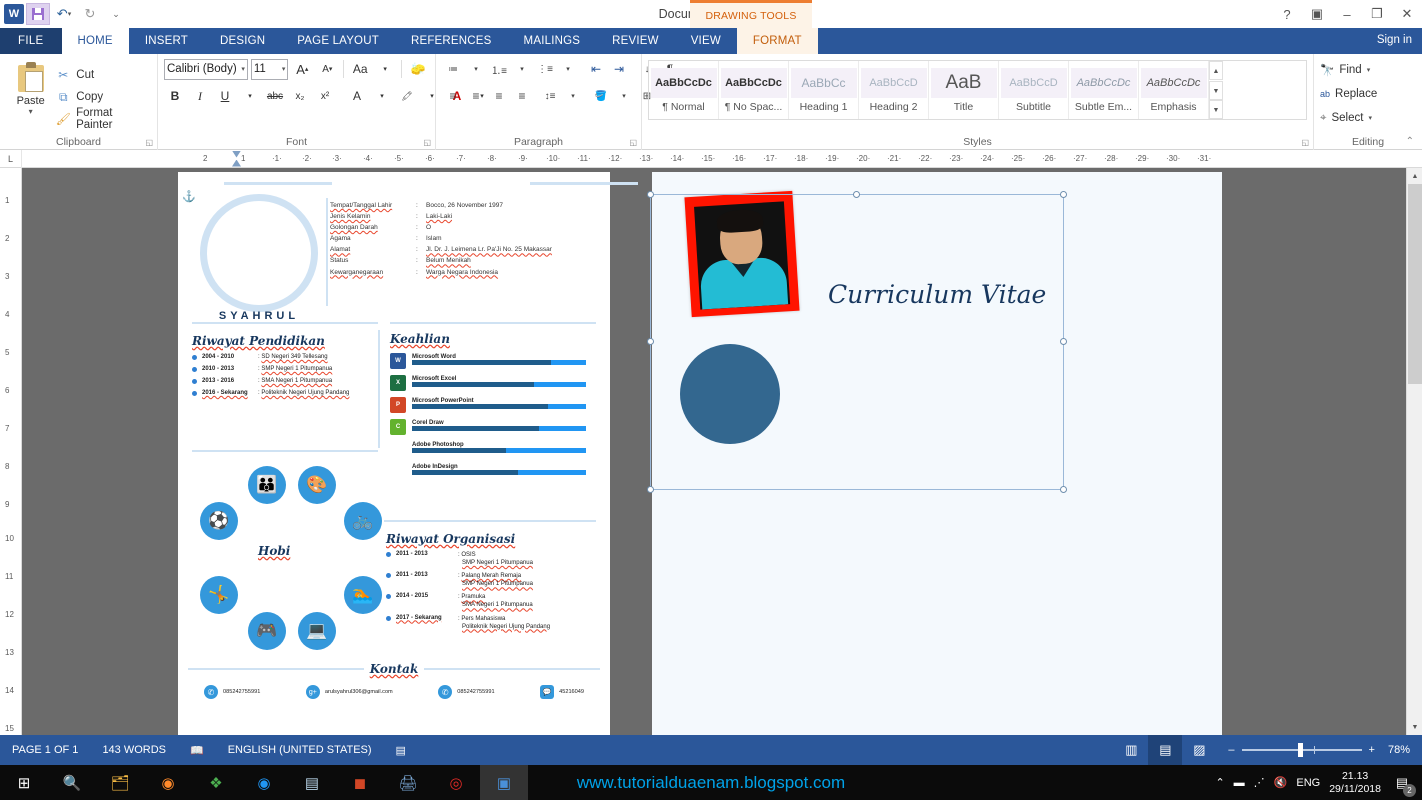  Describe the element at coordinates (453, 96) in the screenshot. I see `align-left-button: ≡` at that location.